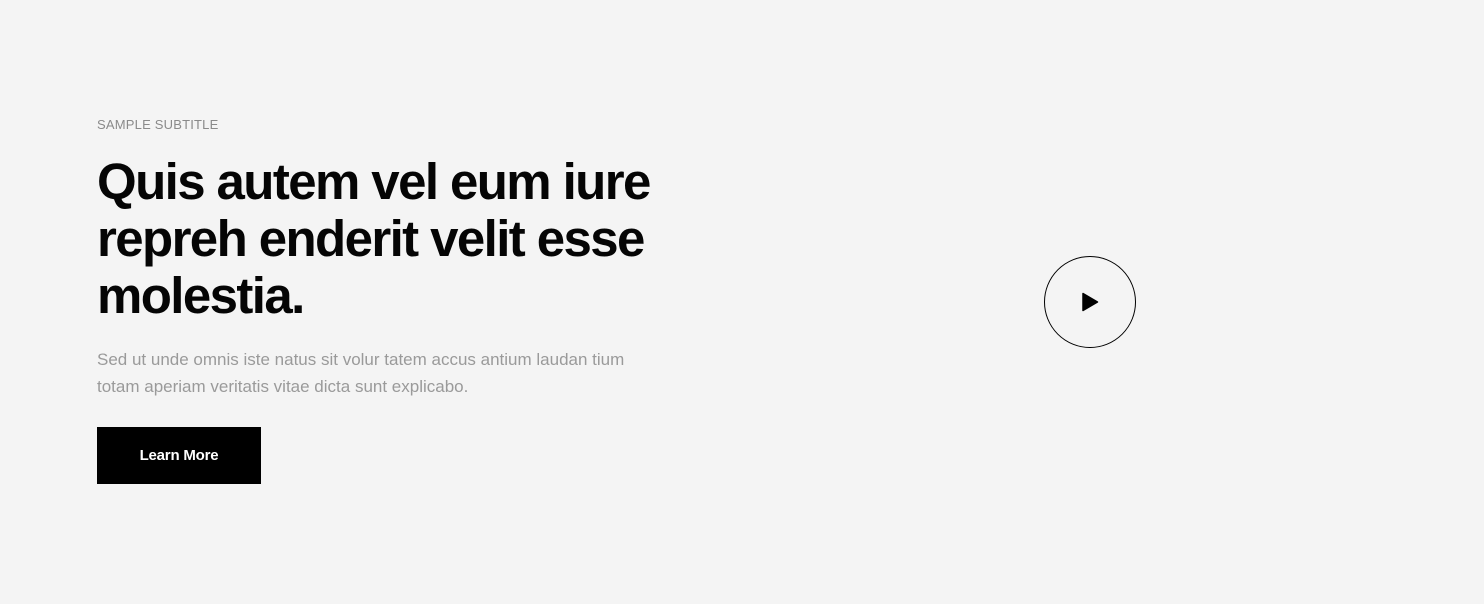 The width and height of the screenshot is (1484, 604). What do you see at coordinates (158, 124) in the screenshot?
I see `hero-subtitle: SAMPLE SUBTITLE` at bounding box center [158, 124].